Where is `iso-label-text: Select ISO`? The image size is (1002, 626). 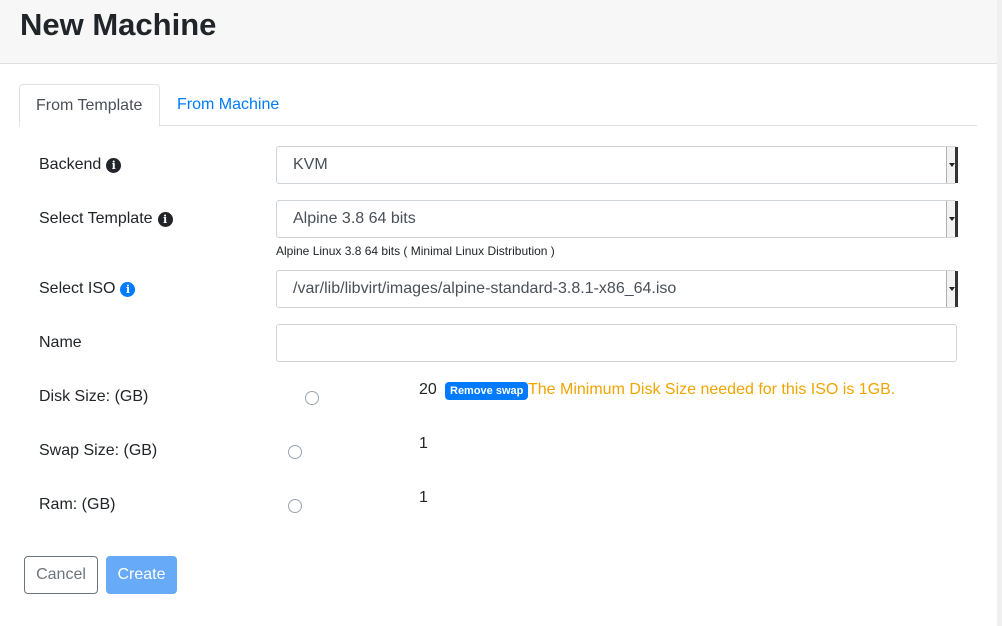 iso-label-text: Select ISO is located at coordinates (77, 288).